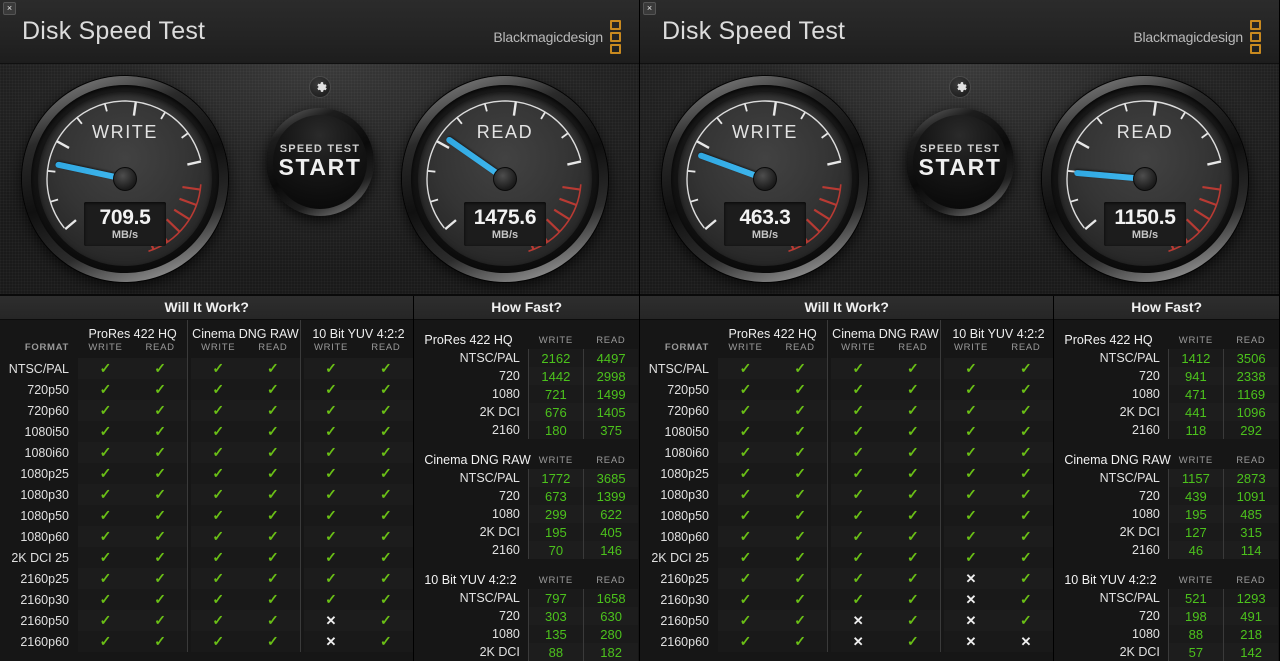 This screenshot has width=1280, height=661. Describe the element at coordinates (847, 641) in the screenshot. I see `table-row: 2160p60 ✓ ✓ ✕ ✓ ✕ ✕` at that location.